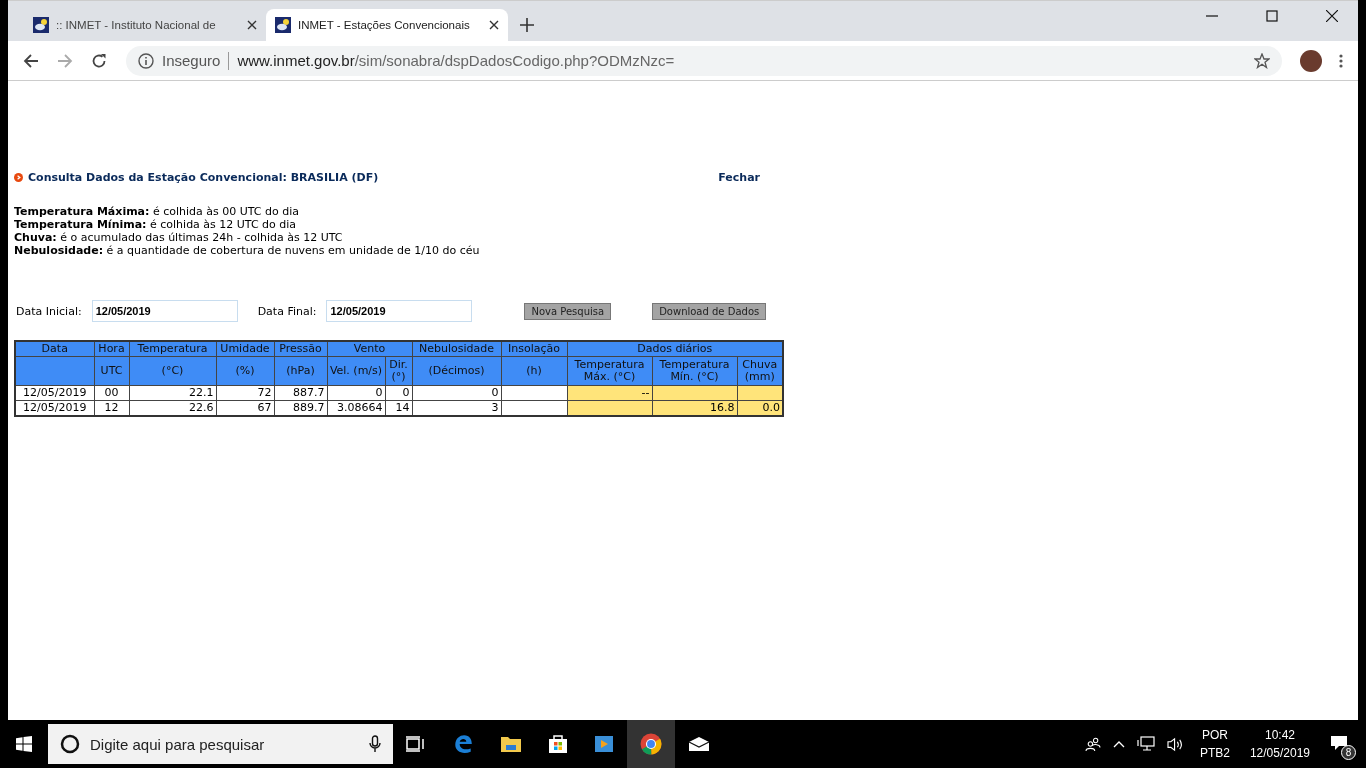  What do you see at coordinates (1311, 60) in the screenshot?
I see `profile-avatar` at bounding box center [1311, 60].